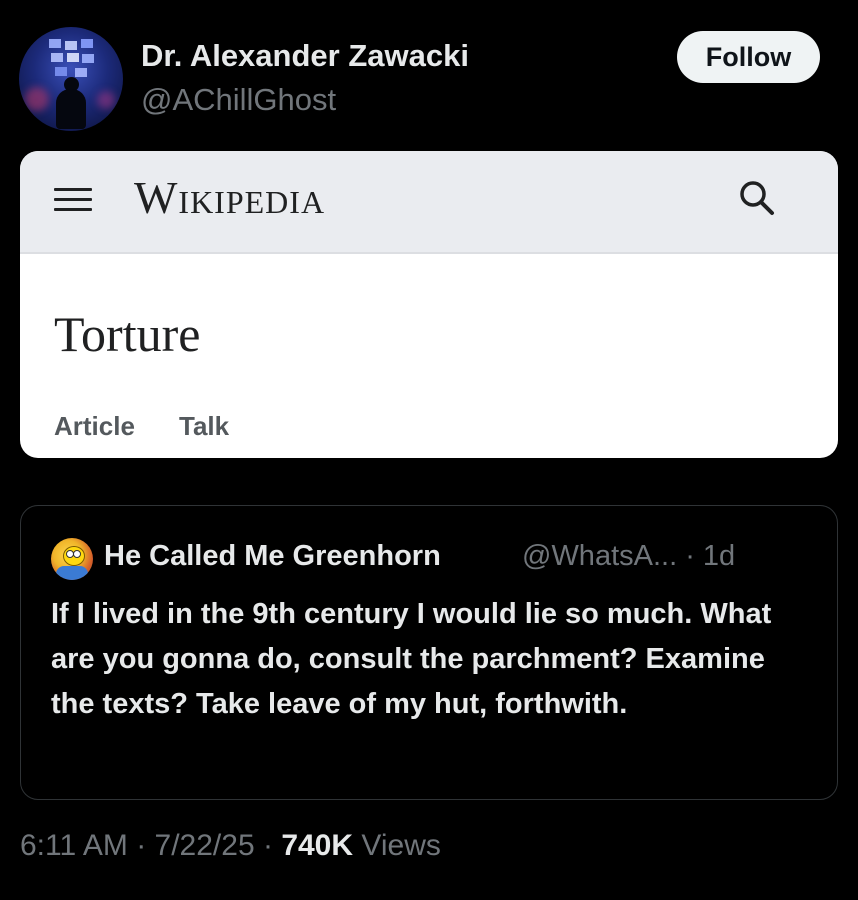  I want to click on search-icon, so click(757, 198).